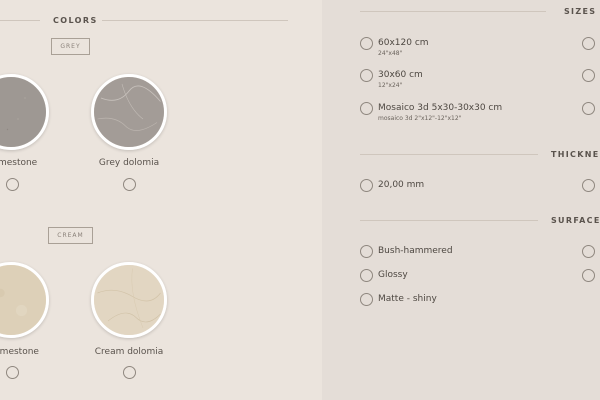  I want to click on grey-dolomia-texture, so click(129, 112).